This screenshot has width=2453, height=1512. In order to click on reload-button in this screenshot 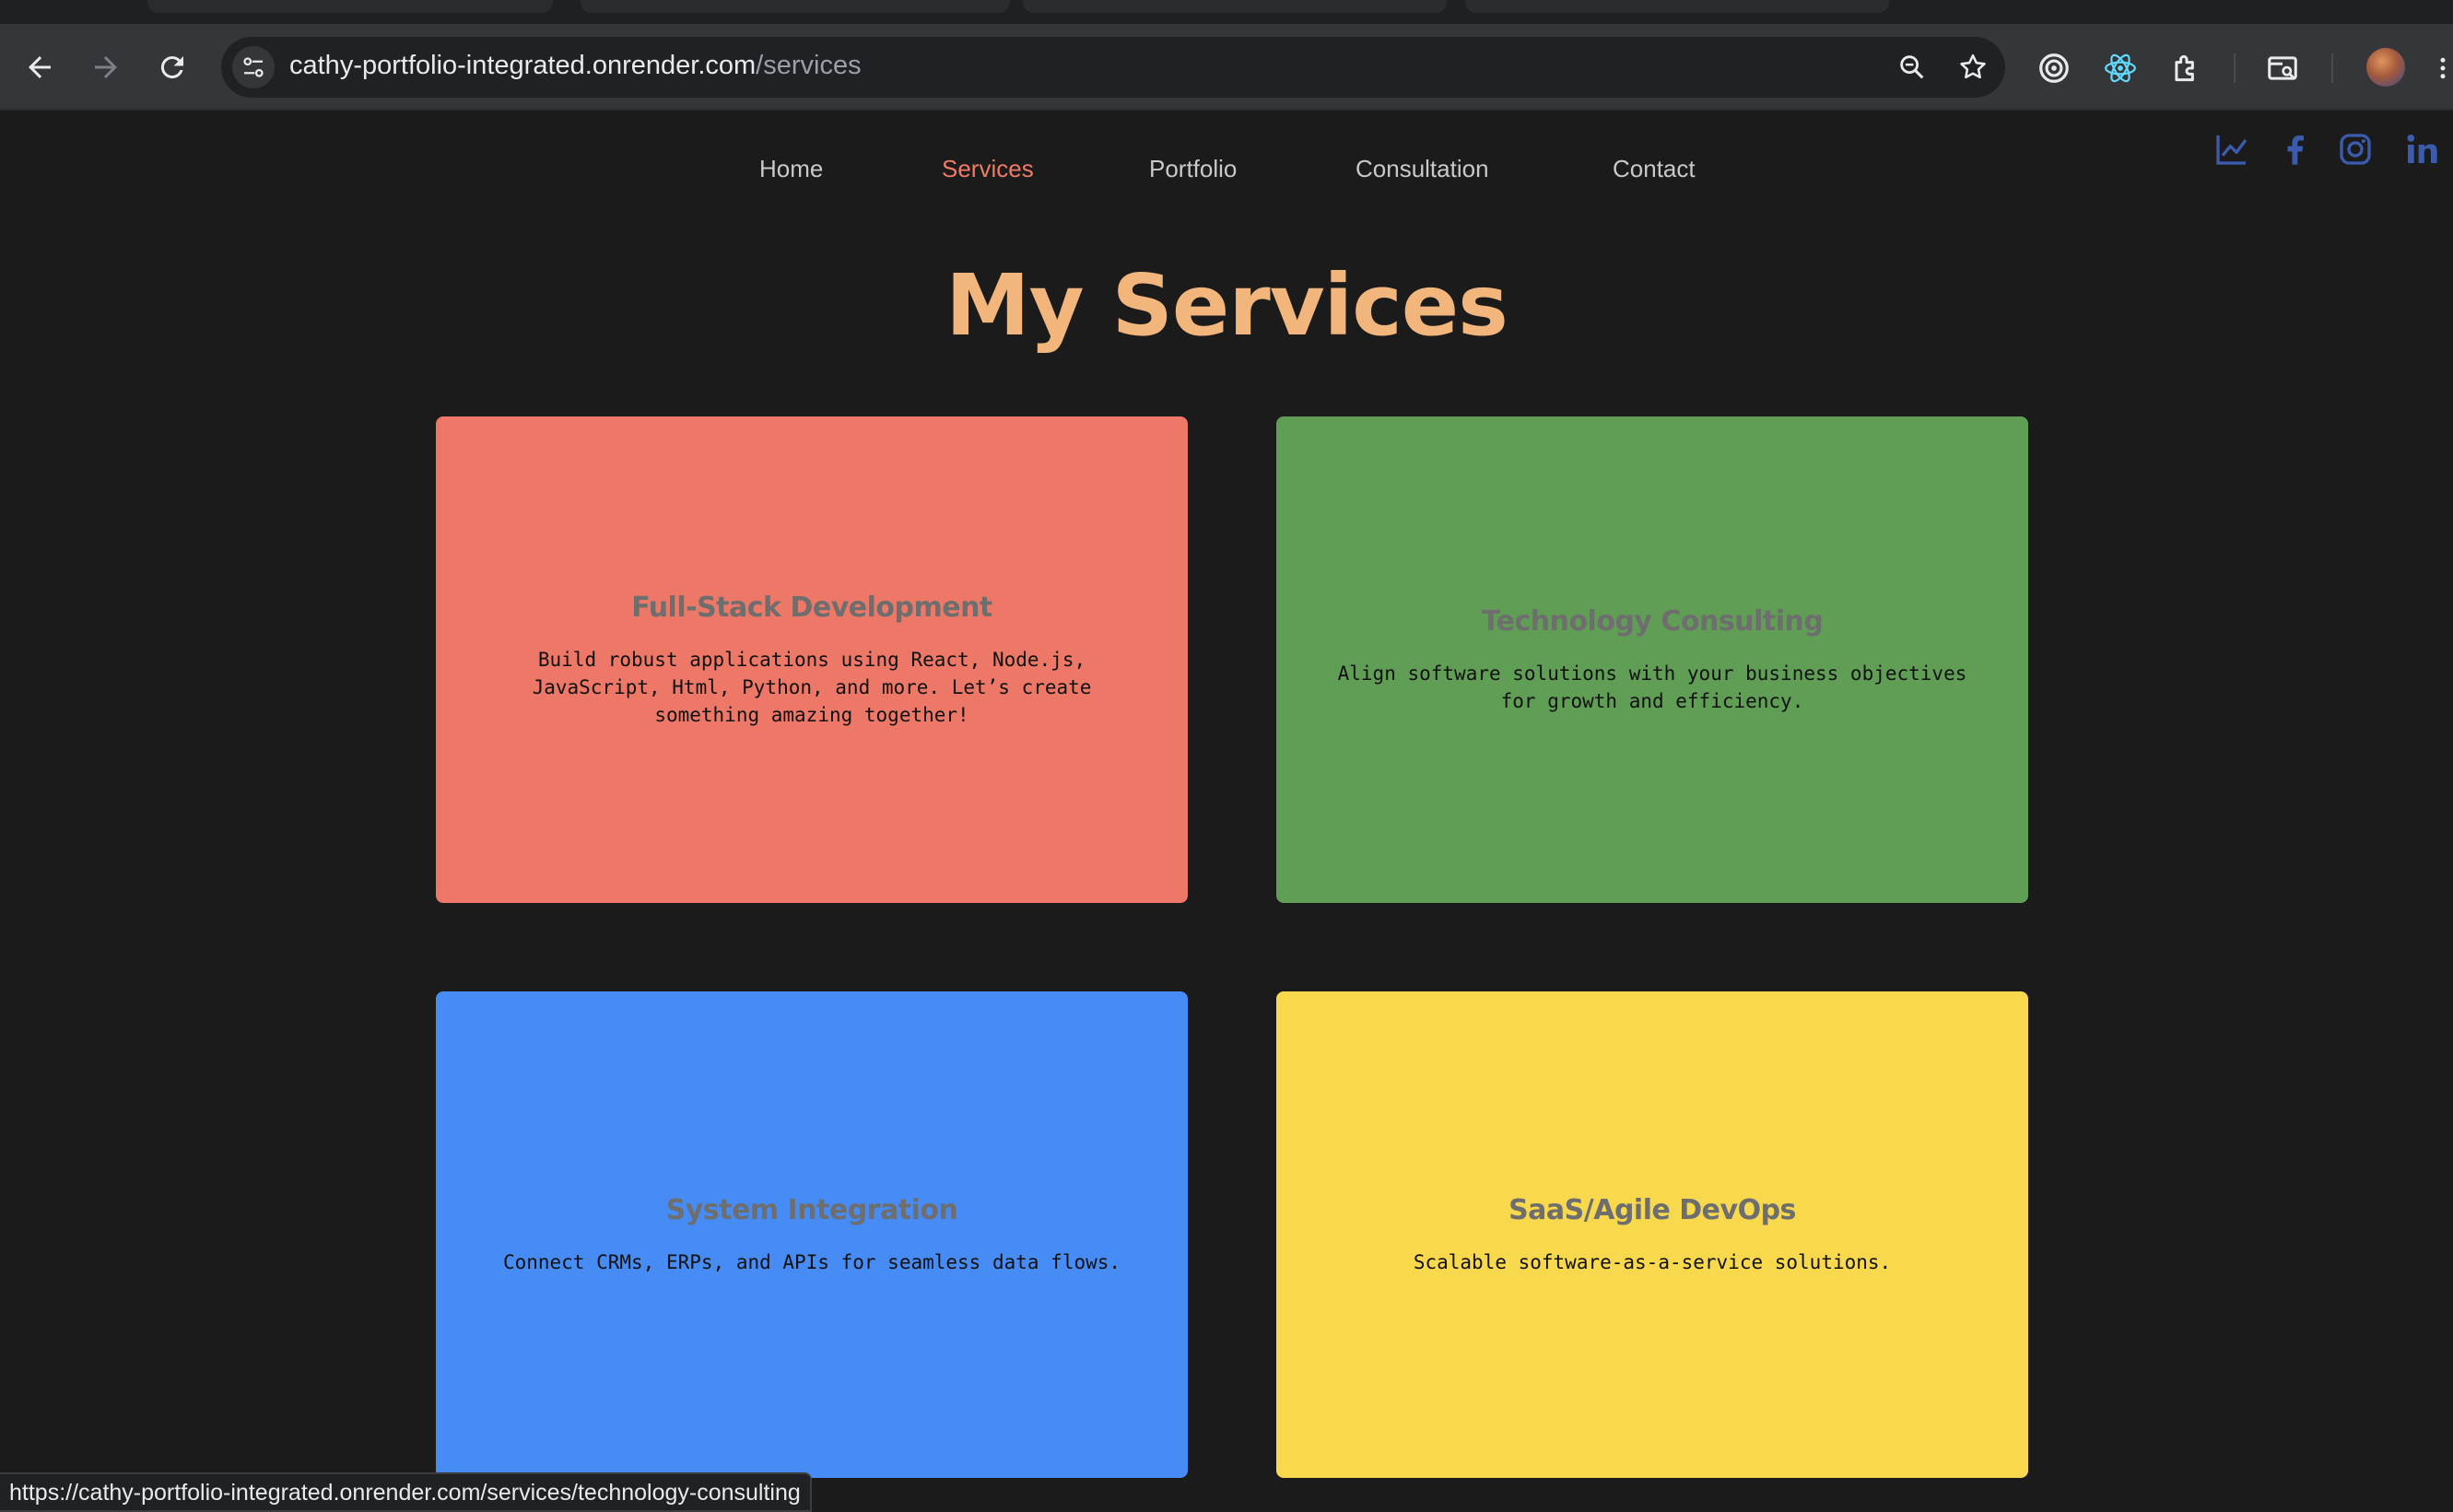, I will do `click(173, 67)`.